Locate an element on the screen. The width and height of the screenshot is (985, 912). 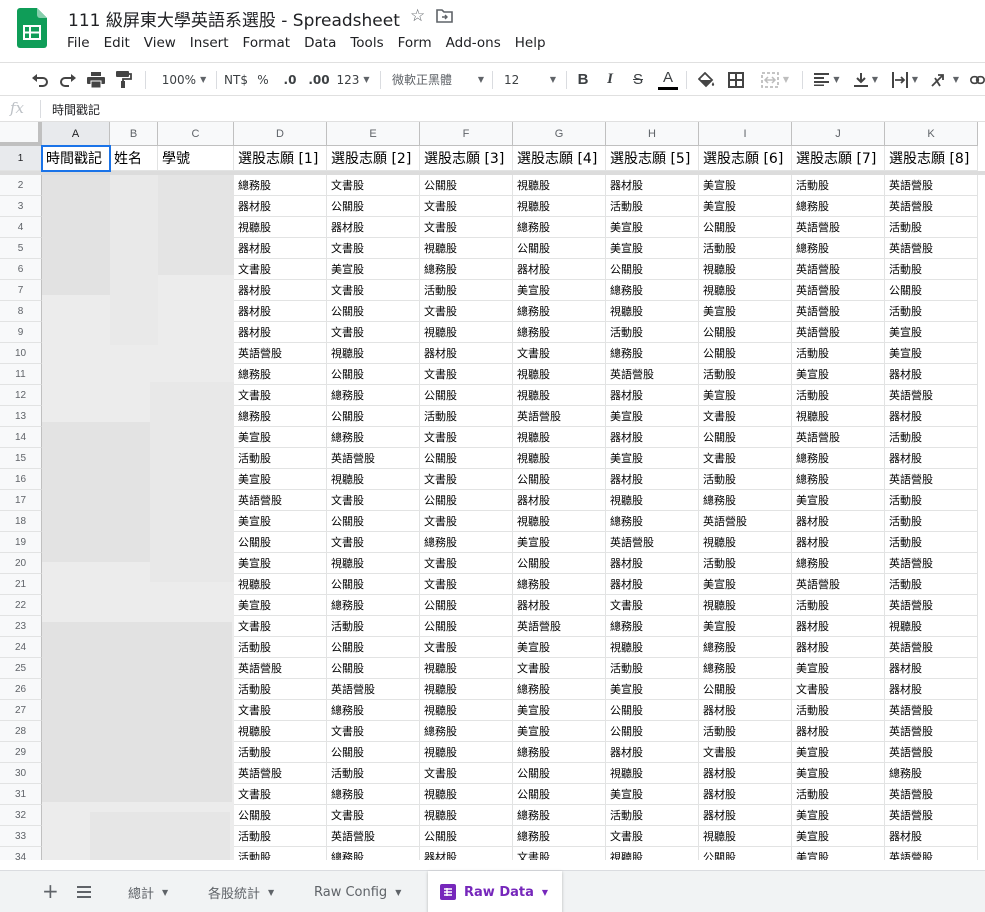
row-header: 7 is located at coordinates (21, 290).